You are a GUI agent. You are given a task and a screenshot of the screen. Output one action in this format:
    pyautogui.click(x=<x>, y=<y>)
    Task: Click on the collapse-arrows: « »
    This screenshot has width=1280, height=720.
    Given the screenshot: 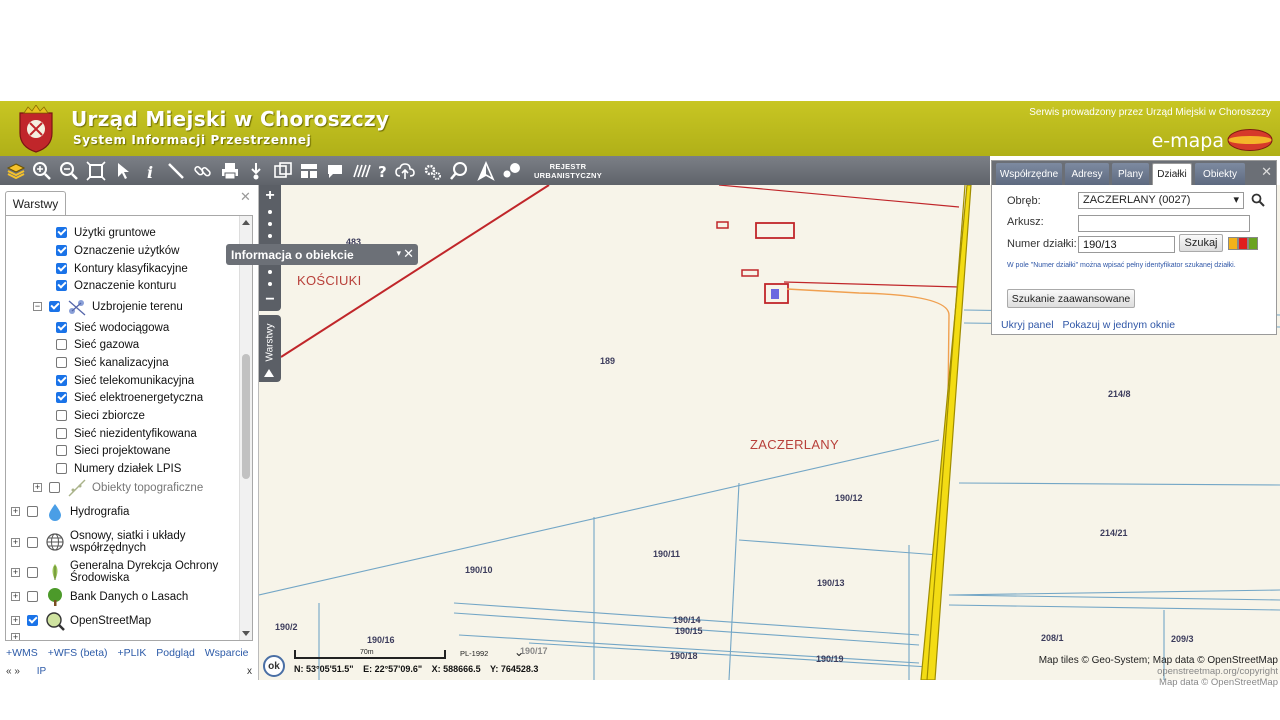 What is the action you would take?
    pyautogui.click(x=13, y=671)
    